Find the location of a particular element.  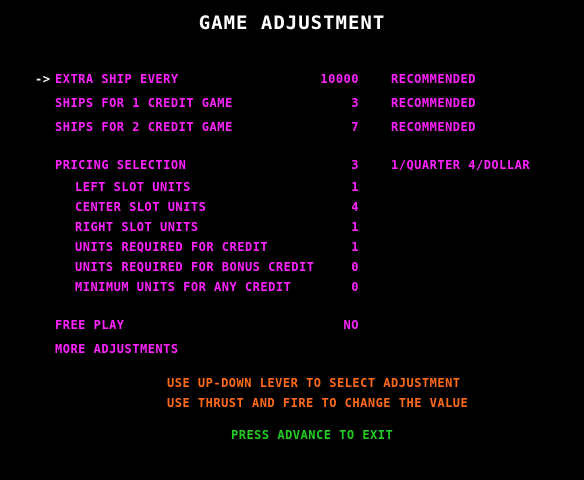

menu-row-label: SHIPS FOR 2 CREDIT GAME is located at coordinates (144, 127).